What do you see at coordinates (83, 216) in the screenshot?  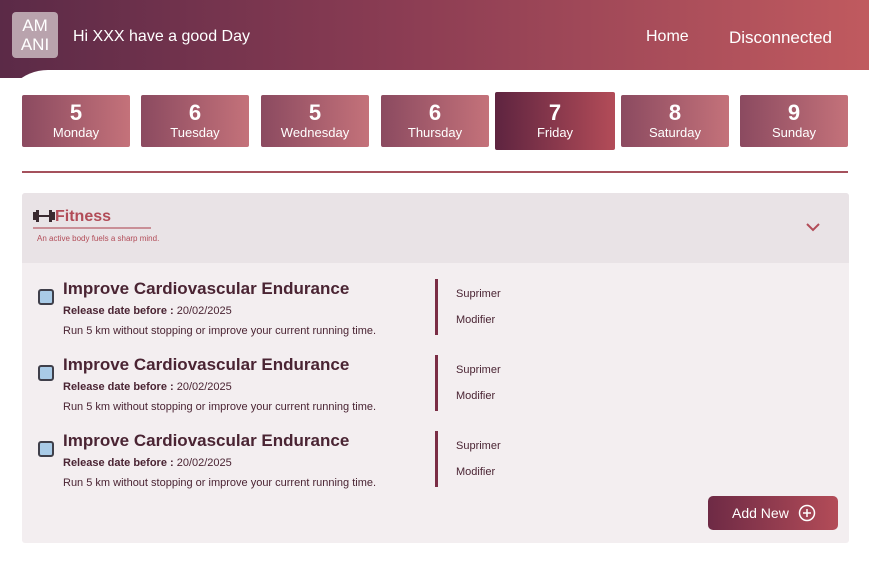 I see `section-title: Fitness` at bounding box center [83, 216].